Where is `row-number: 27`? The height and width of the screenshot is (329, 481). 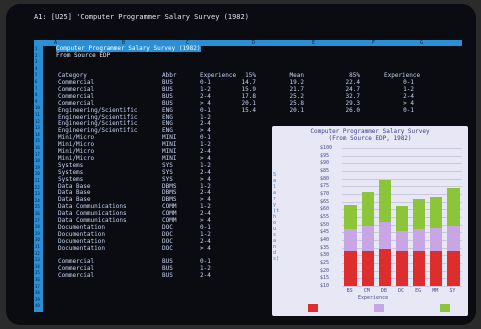 row-number: 27 is located at coordinates (37, 220).